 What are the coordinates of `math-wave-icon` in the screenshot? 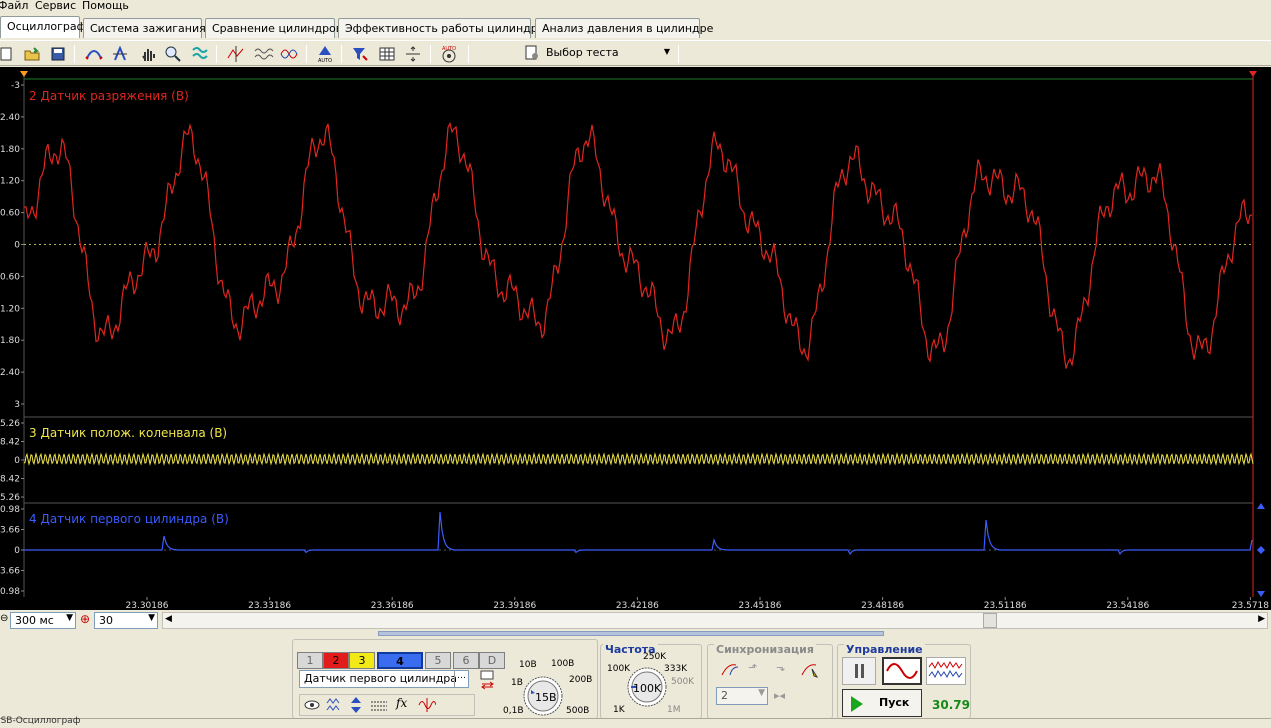 It's located at (427, 706).